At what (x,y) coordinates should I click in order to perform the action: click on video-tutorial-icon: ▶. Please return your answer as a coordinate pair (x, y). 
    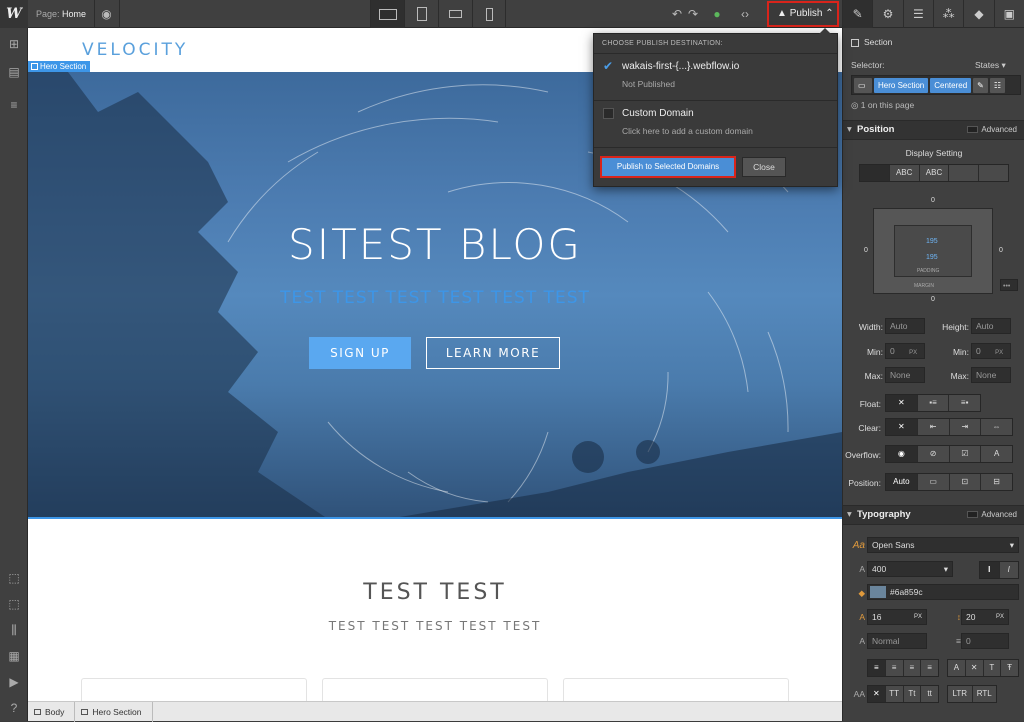
    Looking at the image, I should click on (14, 682).